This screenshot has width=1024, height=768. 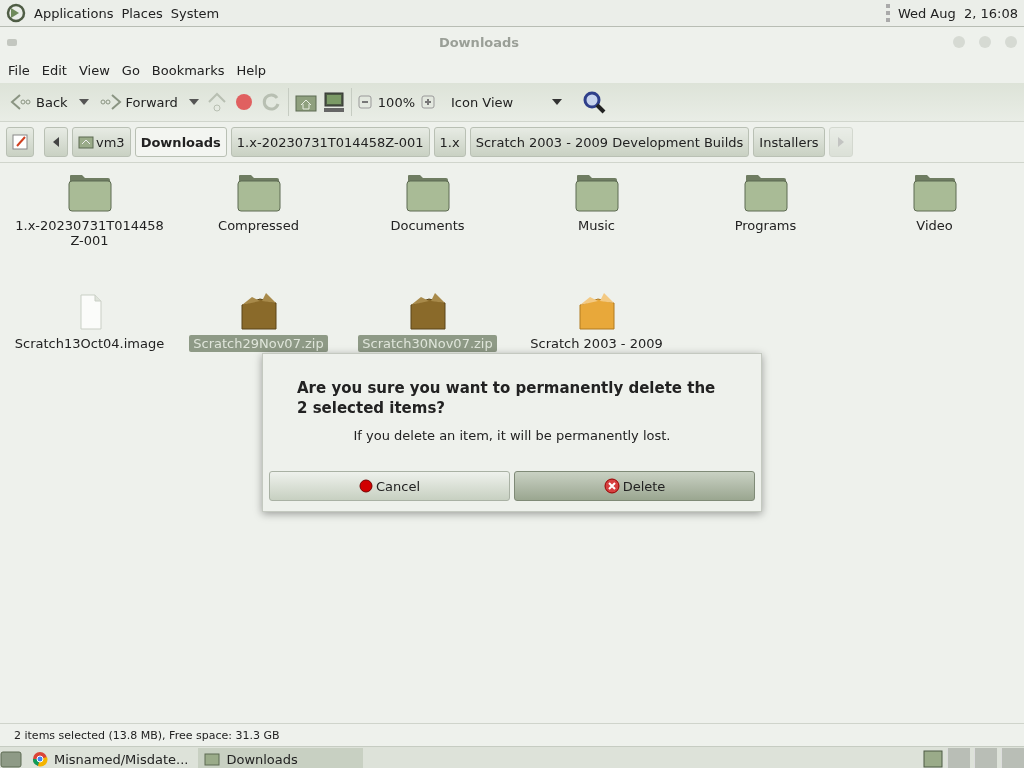 What do you see at coordinates (330, 142) in the screenshot?
I see `path-crumb: 1.x-20230731T014458Z-001` at bounding box center [330, 142].